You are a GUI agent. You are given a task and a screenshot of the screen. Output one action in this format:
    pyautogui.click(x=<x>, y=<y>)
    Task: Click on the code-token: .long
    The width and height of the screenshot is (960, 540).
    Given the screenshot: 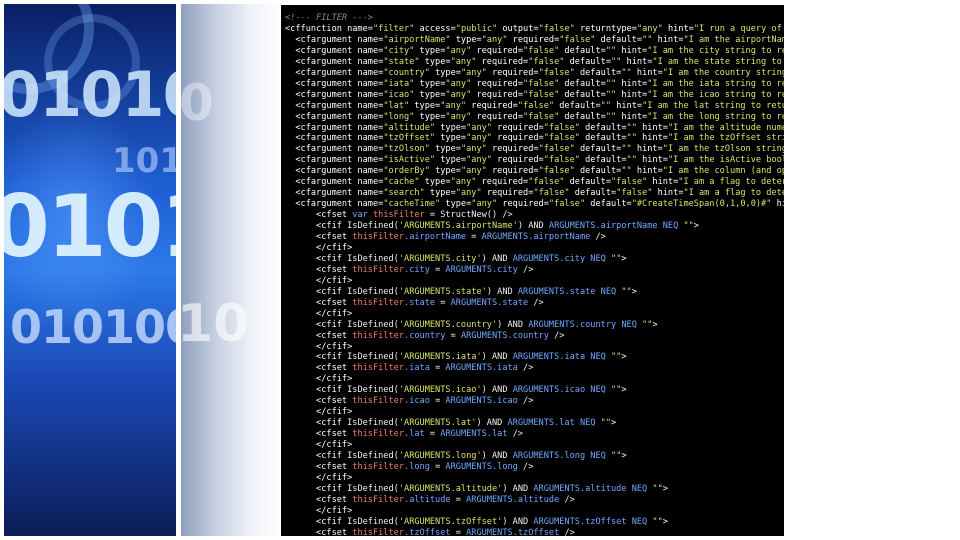 What is the action you would take?
    pyautogui.click(x=417, y=466)
    